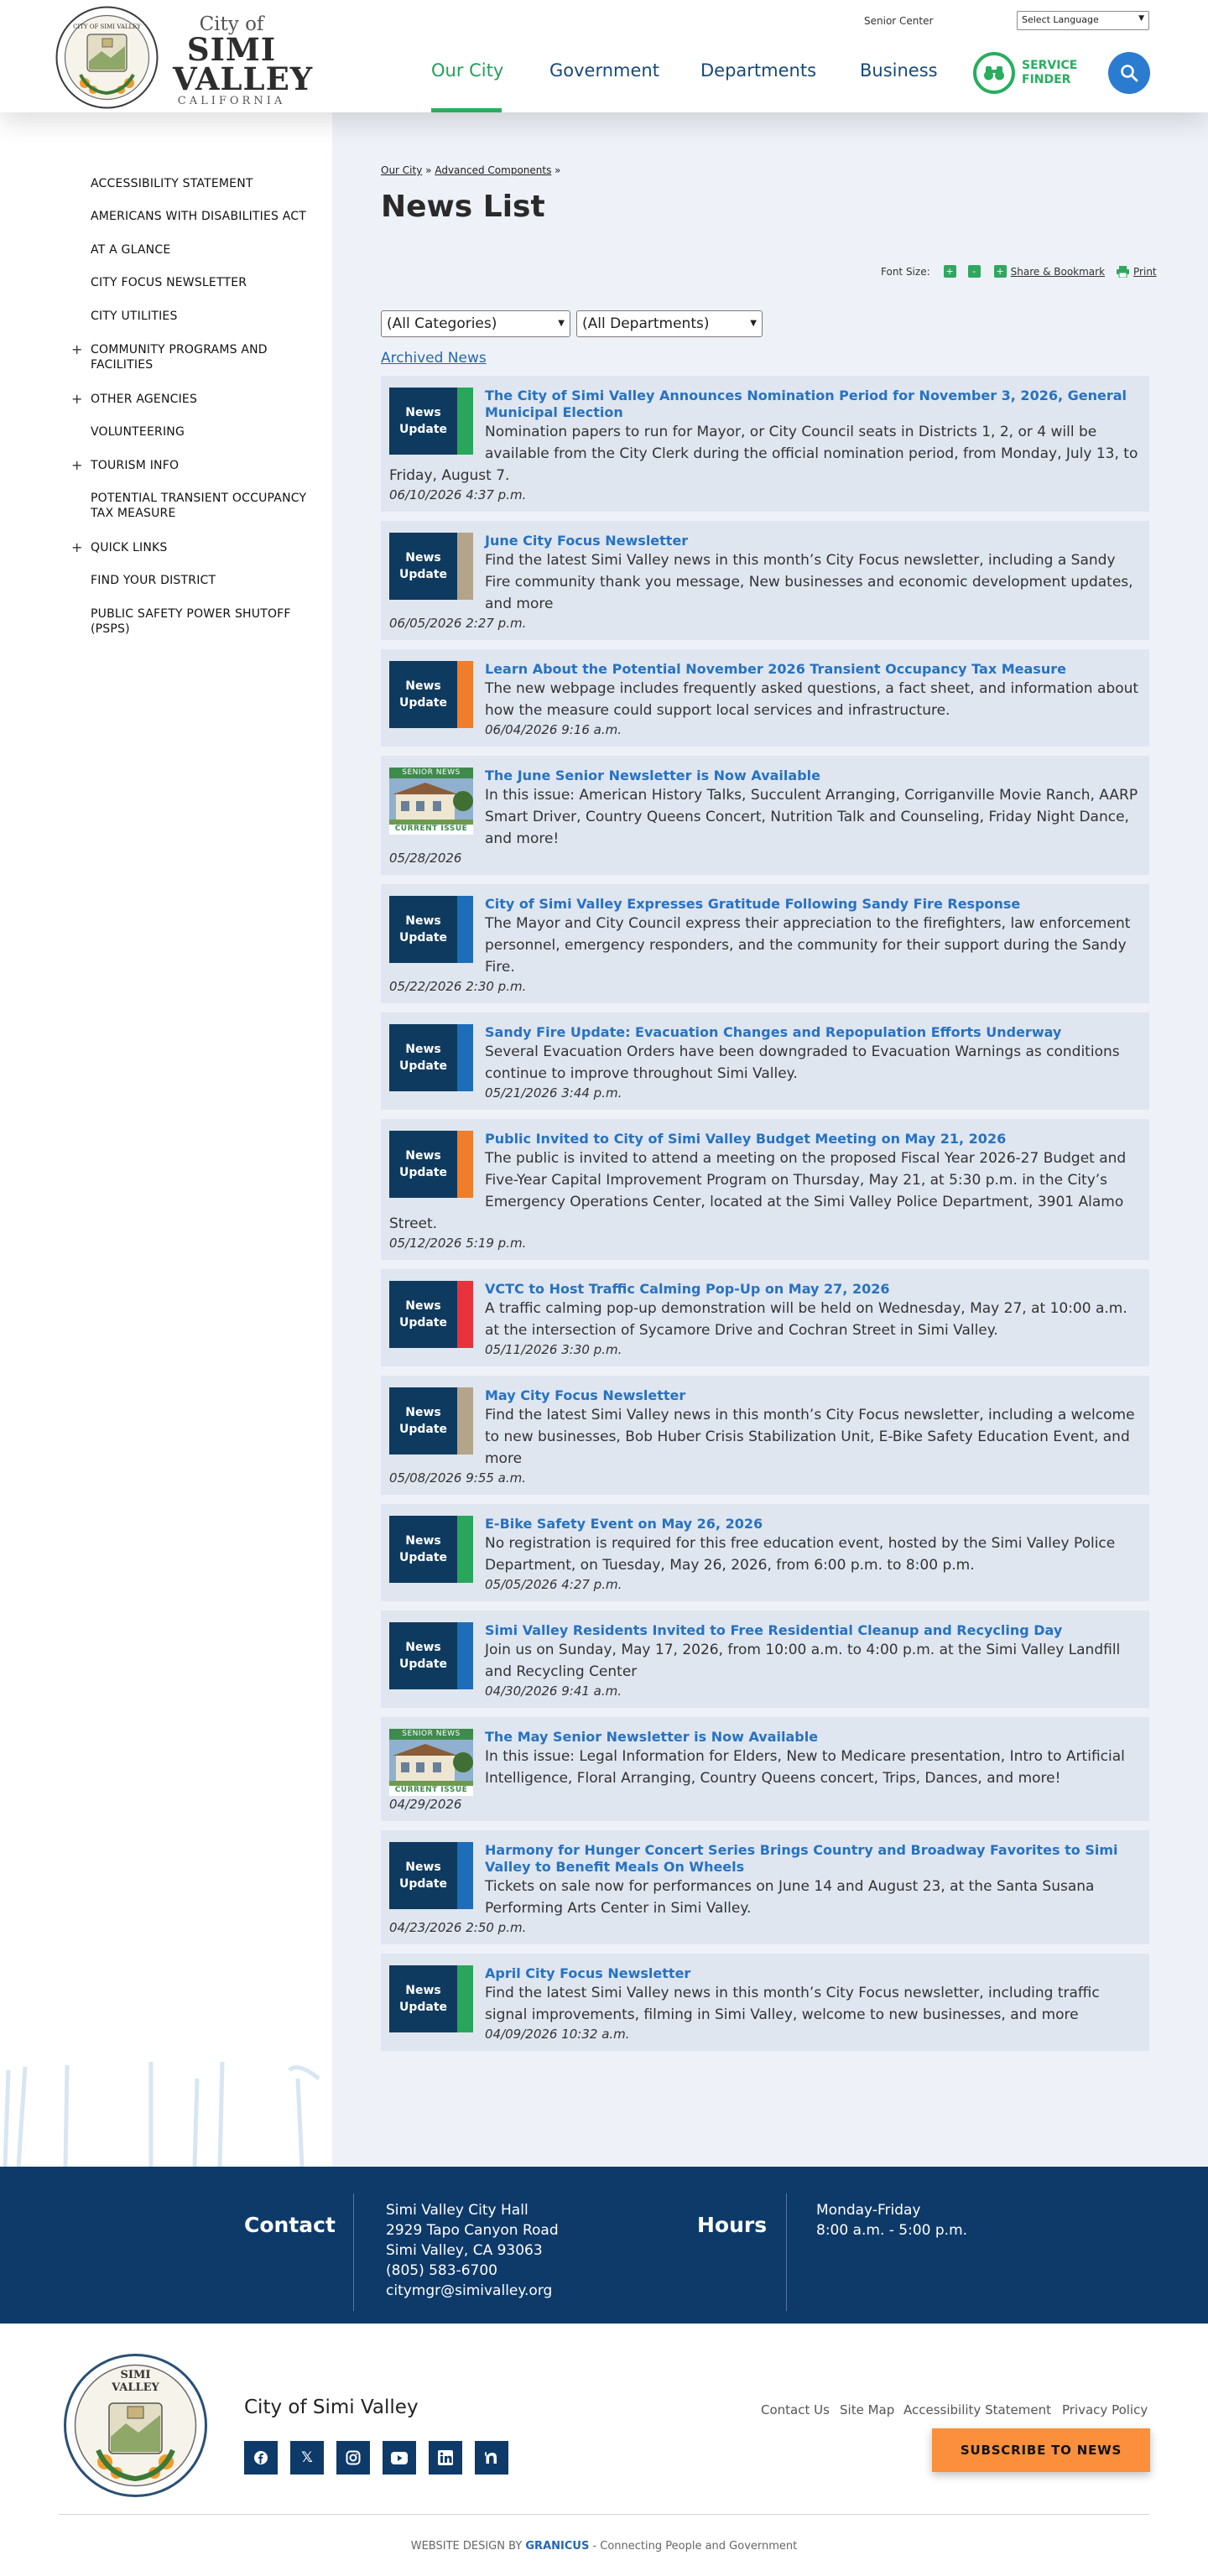 The width and height of the screenshot is (1208, 2576). What do you see at coordinates (434, 358) in the screenshot?
I see `archived-news-link: Archived News` at bounding box center [434, 358].